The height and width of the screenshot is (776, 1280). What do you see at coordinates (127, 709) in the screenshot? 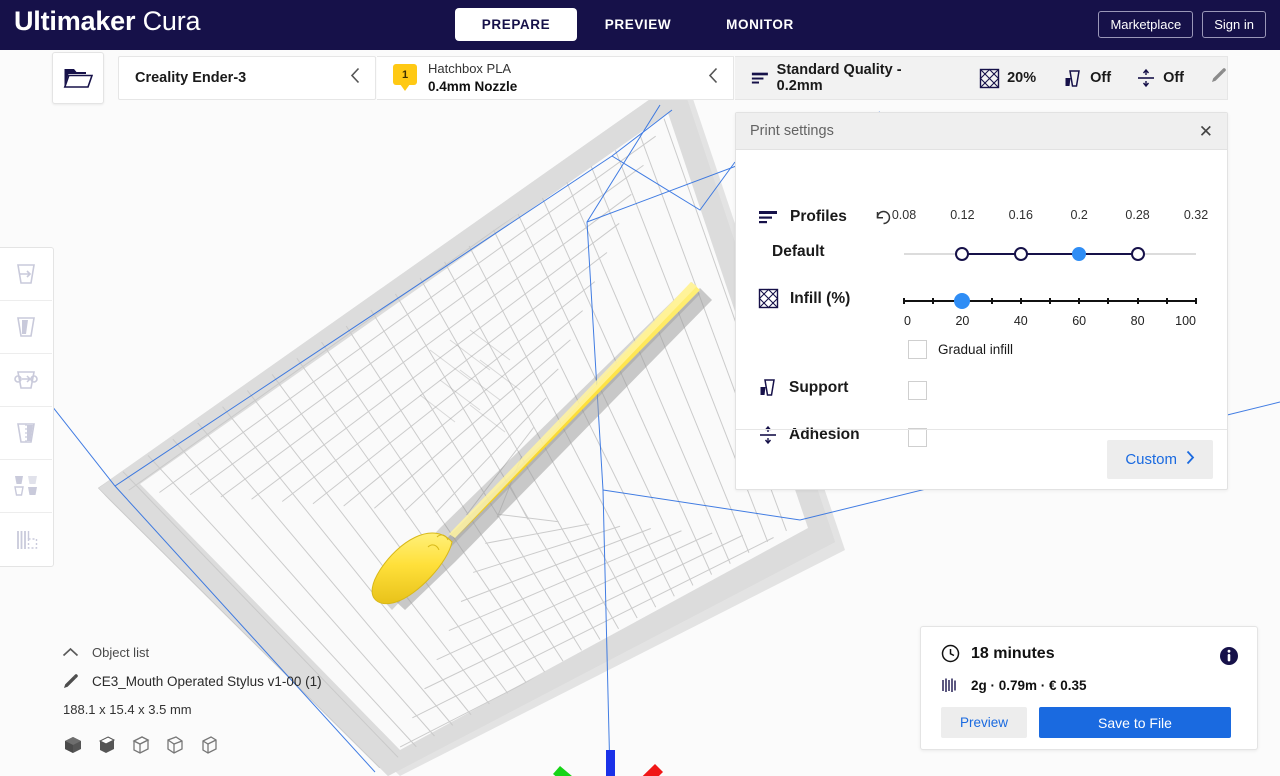
I see `object-dimensions: 188.1 x 15.4 x 3.5 mm` at bounding box center [127, 709].